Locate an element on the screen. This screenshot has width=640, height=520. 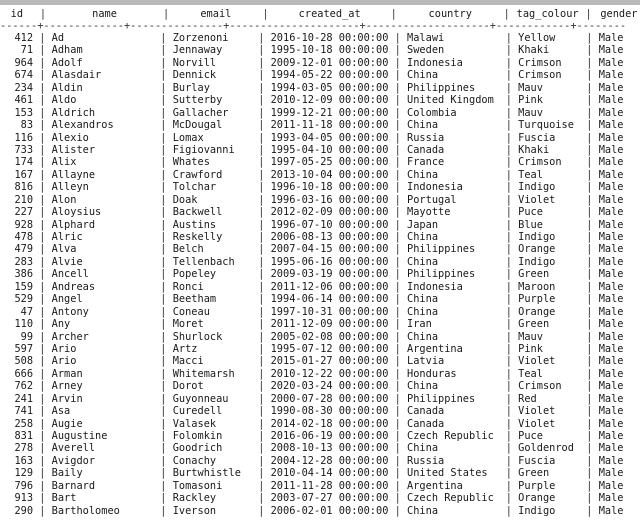
cell-created-at: 2011-11-18 00:00:00 is located at coordinates (329, 125).